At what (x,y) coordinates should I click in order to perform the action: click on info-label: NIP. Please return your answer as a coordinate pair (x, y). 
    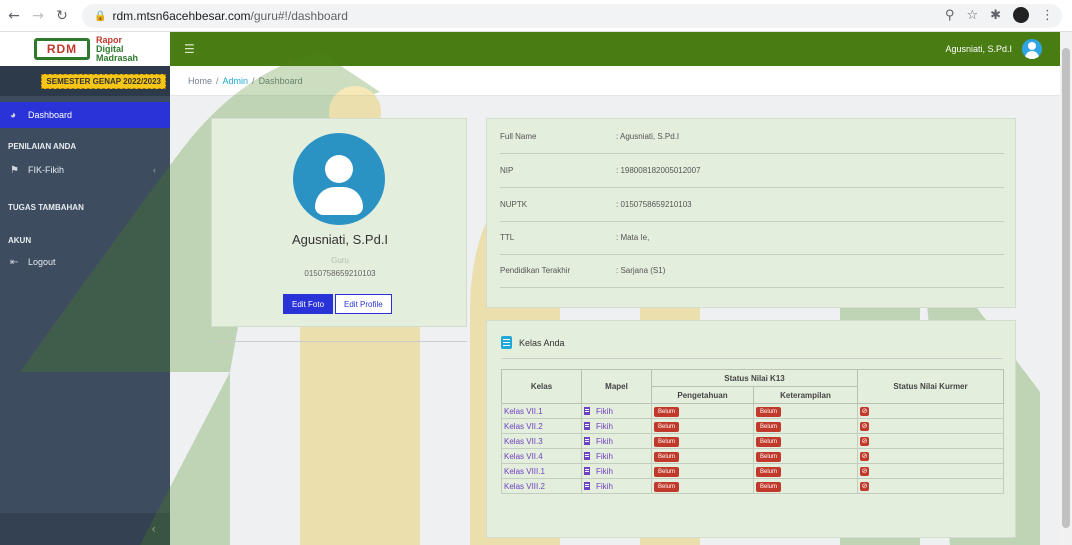
    Looking at the image, I should click on (507, 170).